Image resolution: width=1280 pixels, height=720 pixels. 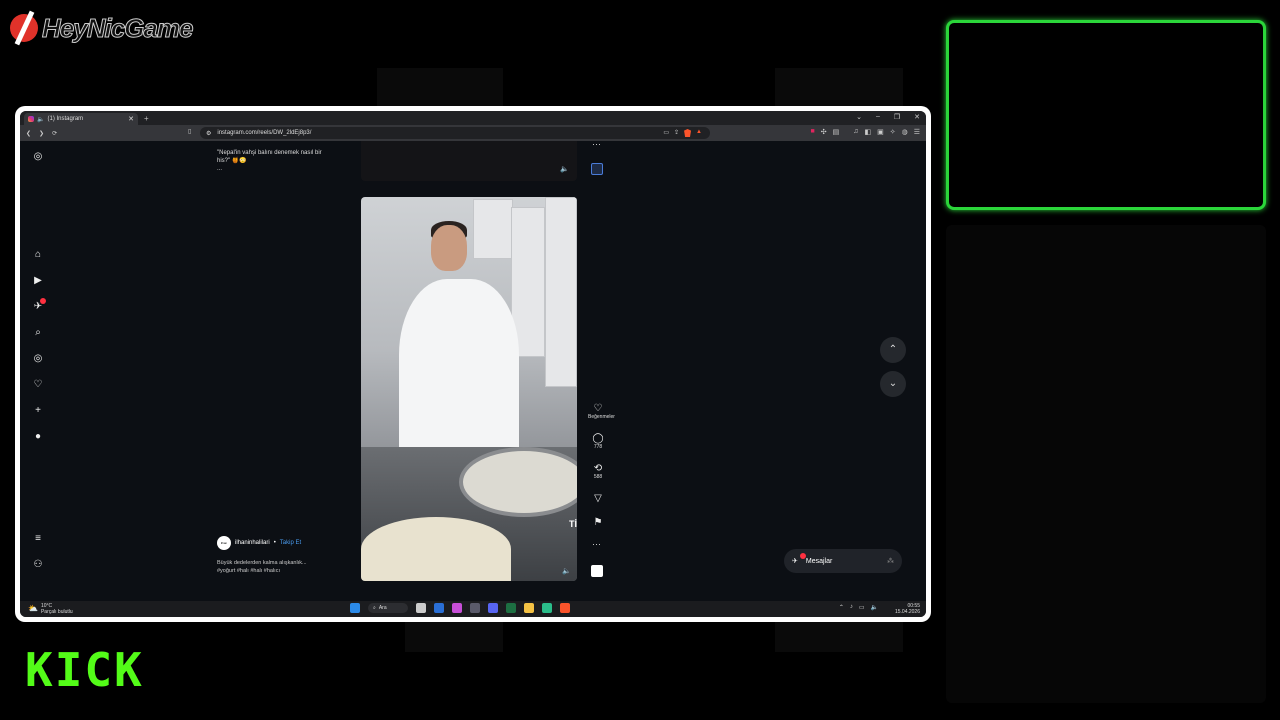 I want to click on weather-widget: ⛅ 10°C Parçalı bulutlu, so click(x=50, y=609).